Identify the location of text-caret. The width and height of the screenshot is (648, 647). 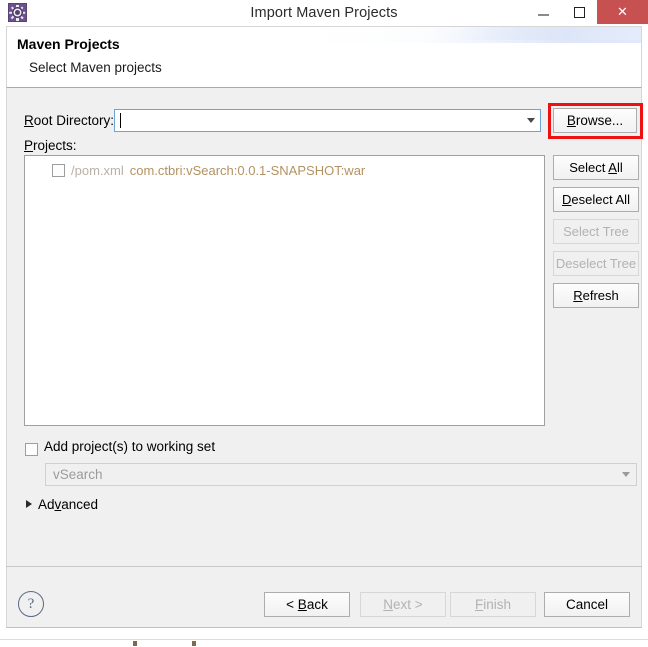
(120, 120).